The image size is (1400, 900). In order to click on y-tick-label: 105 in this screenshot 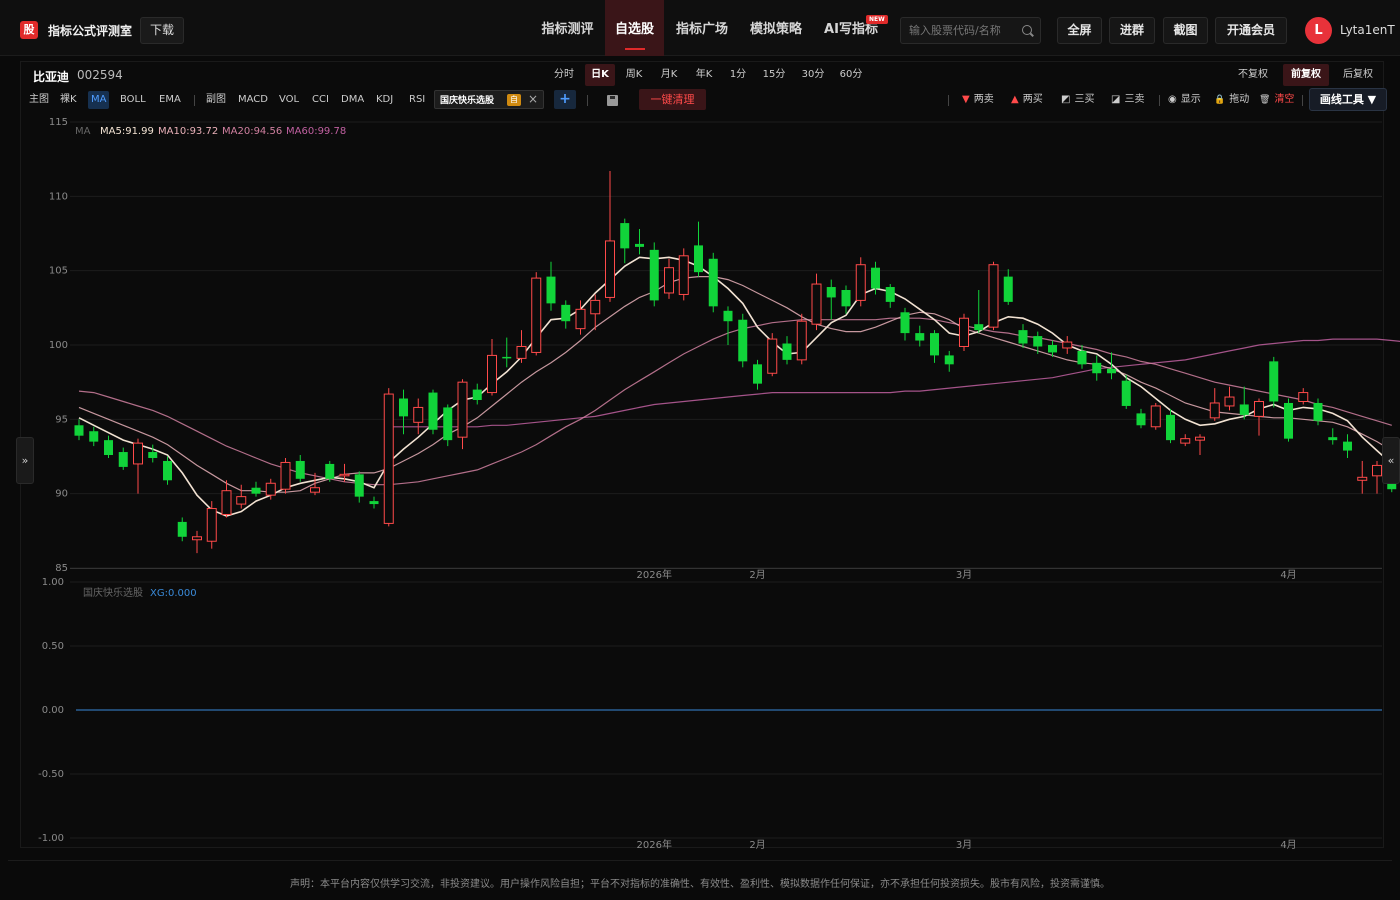, I will do `click(58, 271)`.